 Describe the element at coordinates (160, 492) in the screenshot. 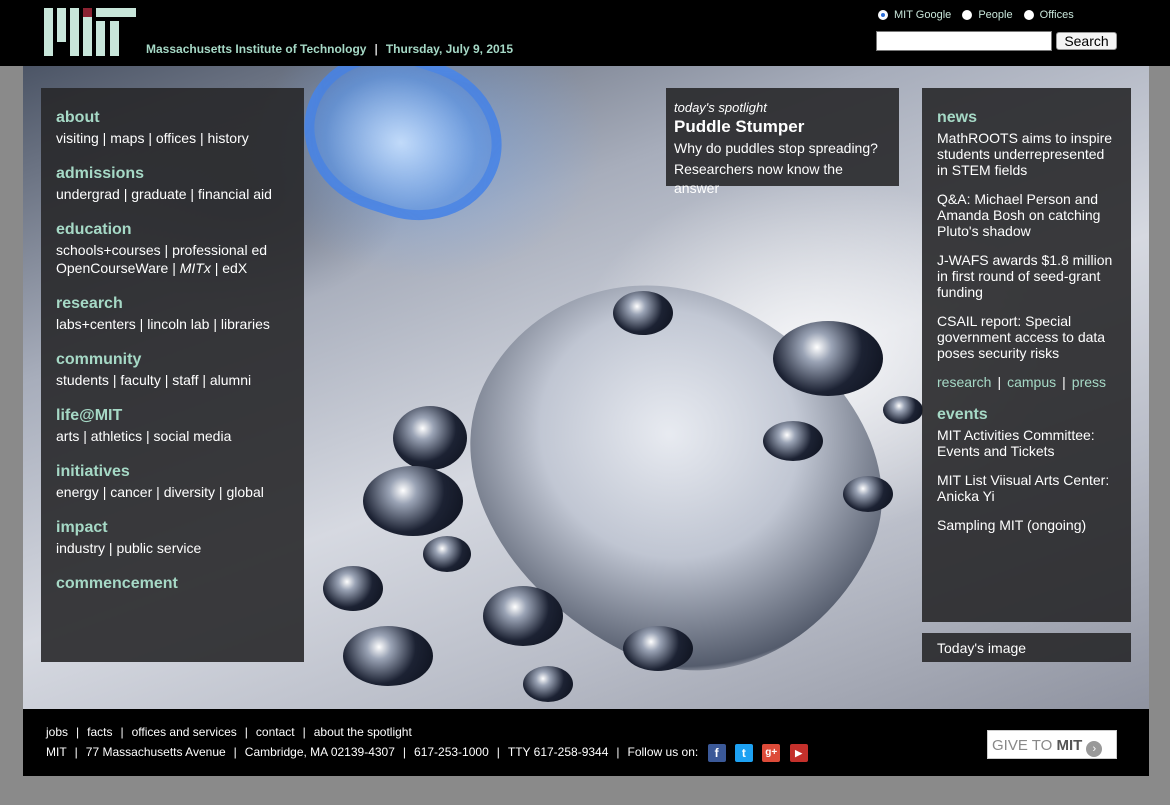

I see `nav-links: energy | cancer | diversity | global` at that location.